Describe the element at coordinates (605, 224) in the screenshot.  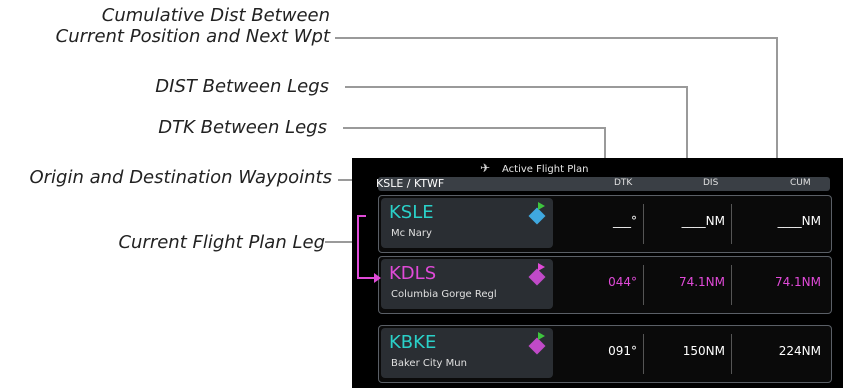
I see `flight-plan-row: KSLE Mc Nary ___° ____NM ____NM` at that location.